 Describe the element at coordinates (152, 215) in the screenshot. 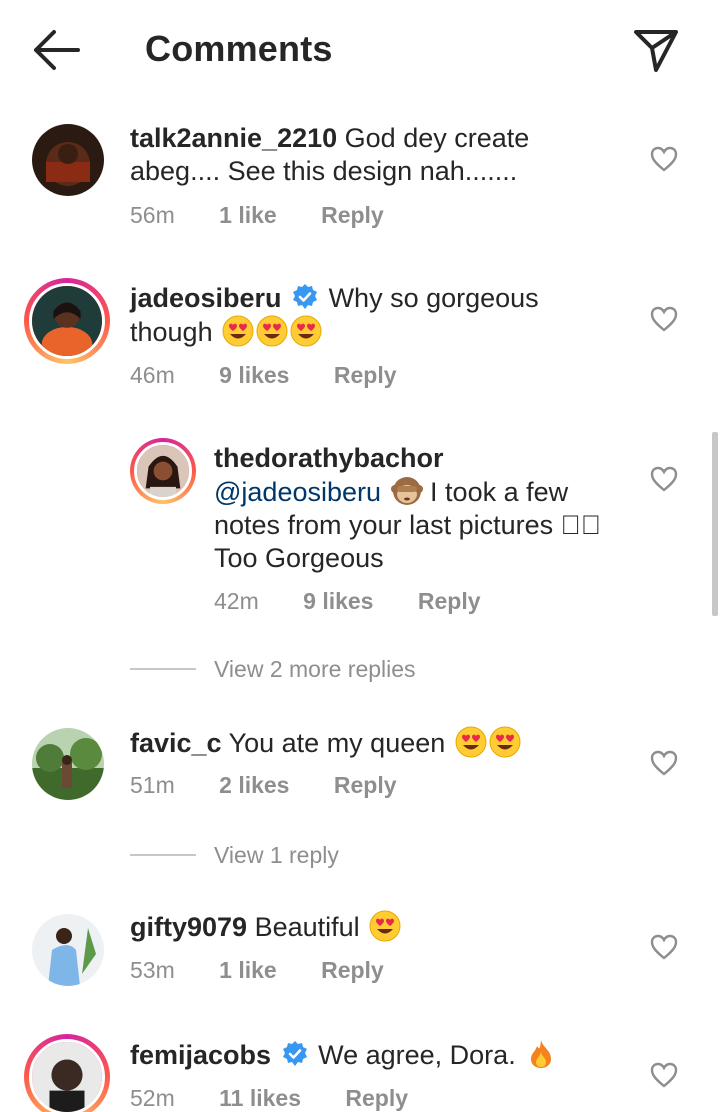

I see `timestamp: 56m` at that location.